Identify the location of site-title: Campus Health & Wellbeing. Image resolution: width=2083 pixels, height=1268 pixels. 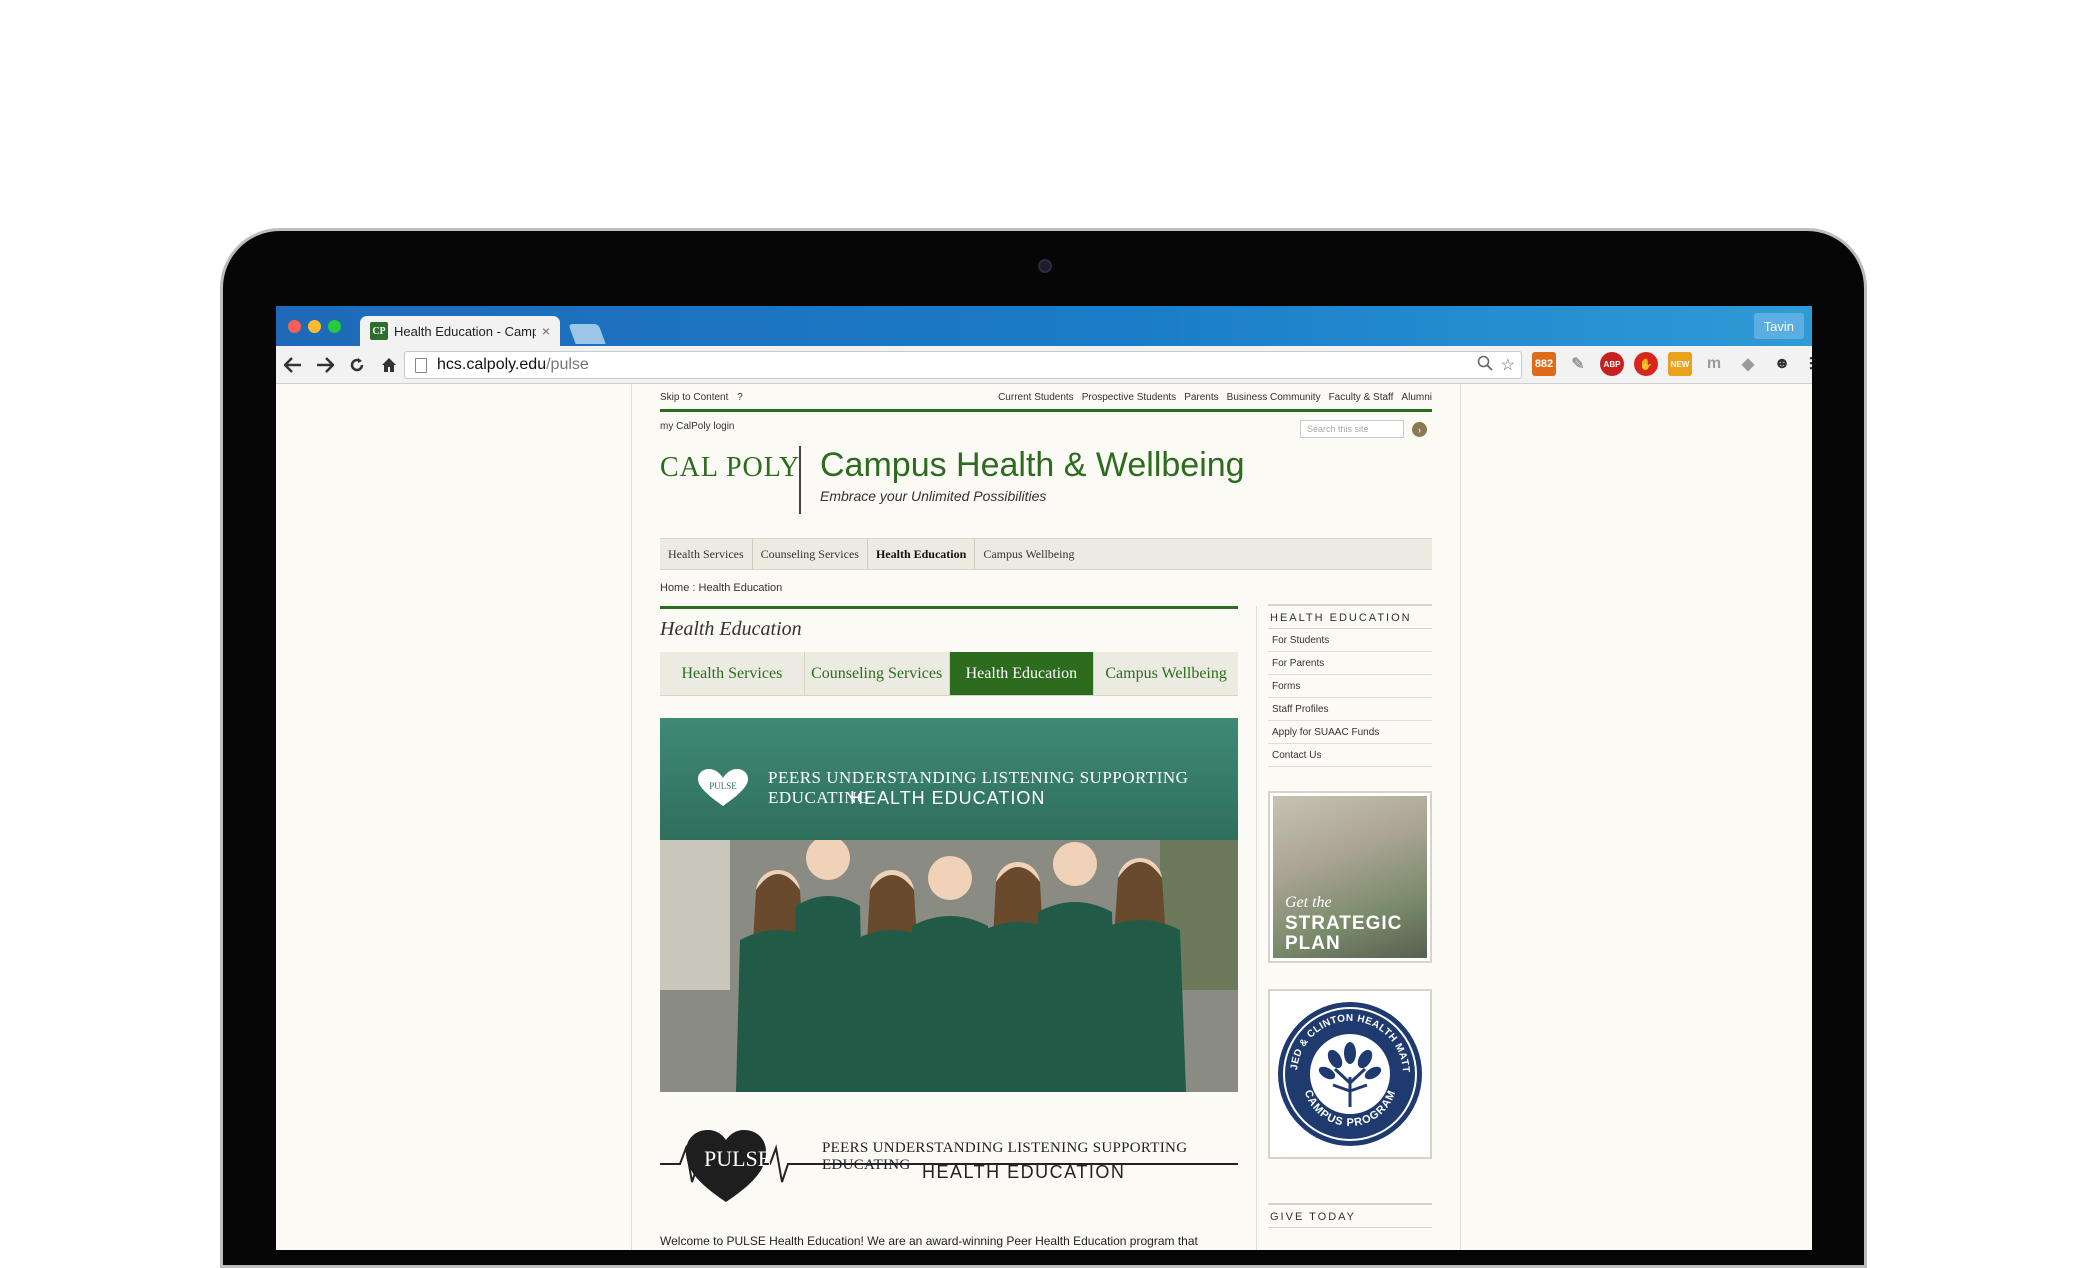
(1032, 465).